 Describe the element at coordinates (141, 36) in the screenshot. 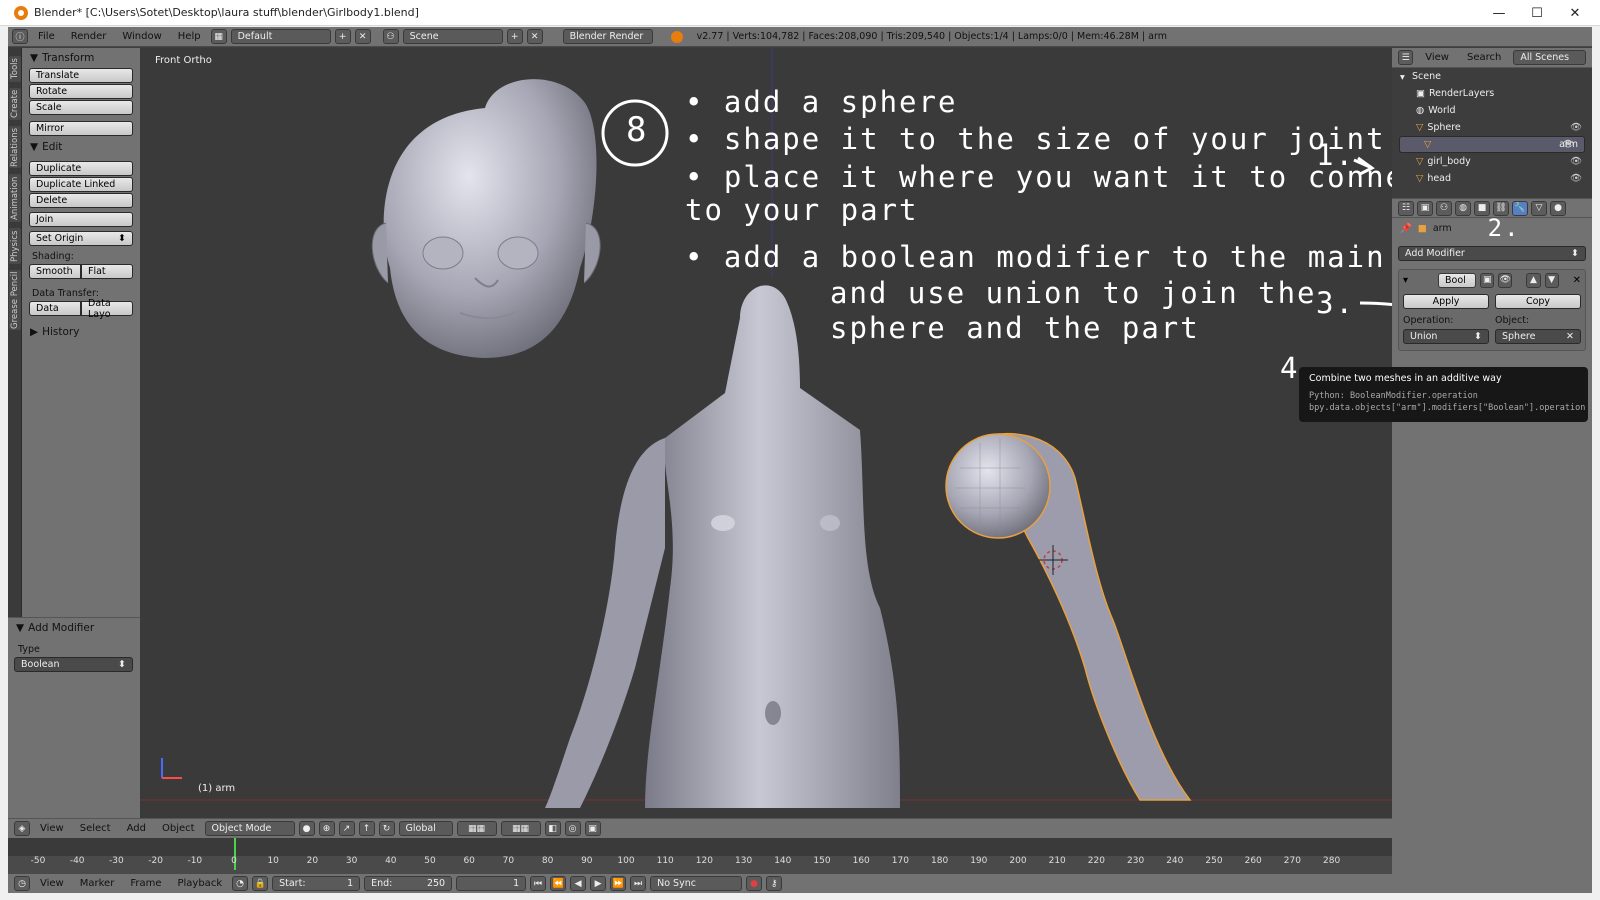

I see `menu-window: Window` at that location.